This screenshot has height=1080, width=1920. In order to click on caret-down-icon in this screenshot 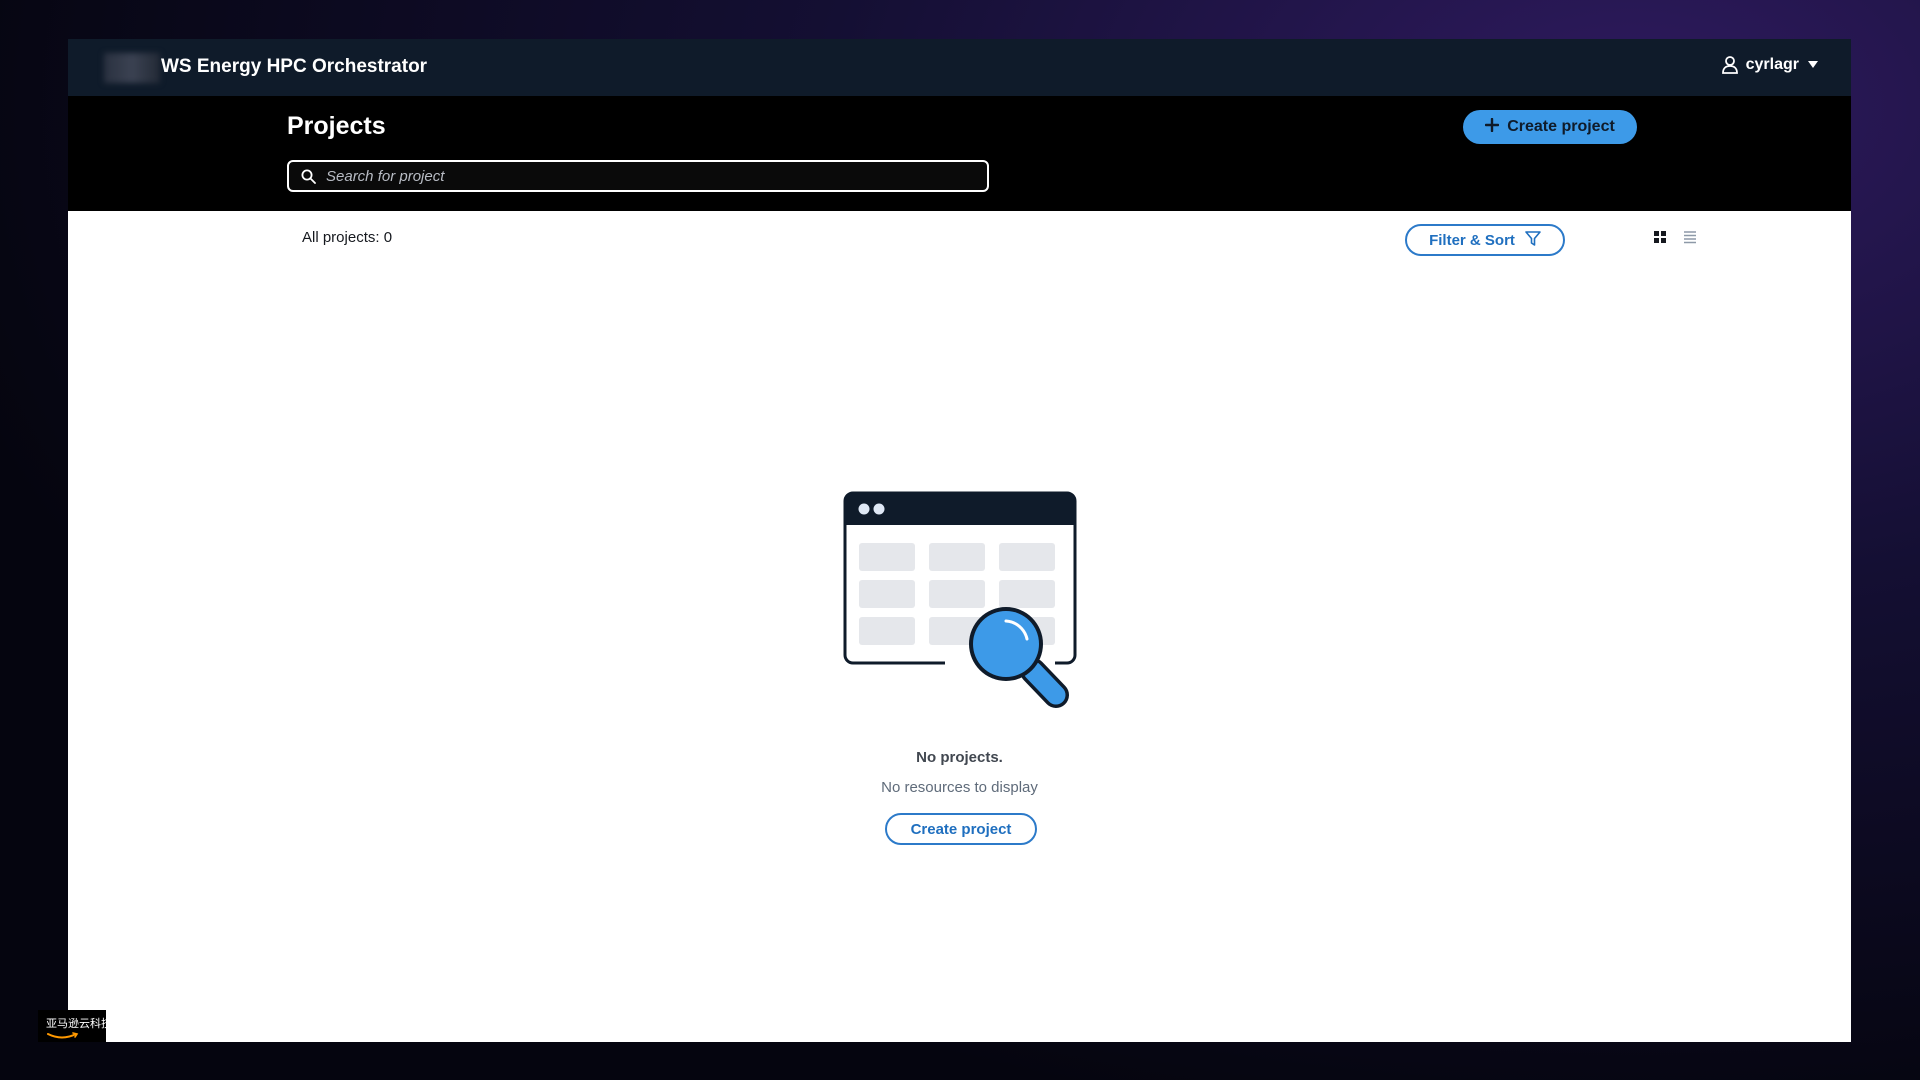, I will do `click(1813, 65)`.